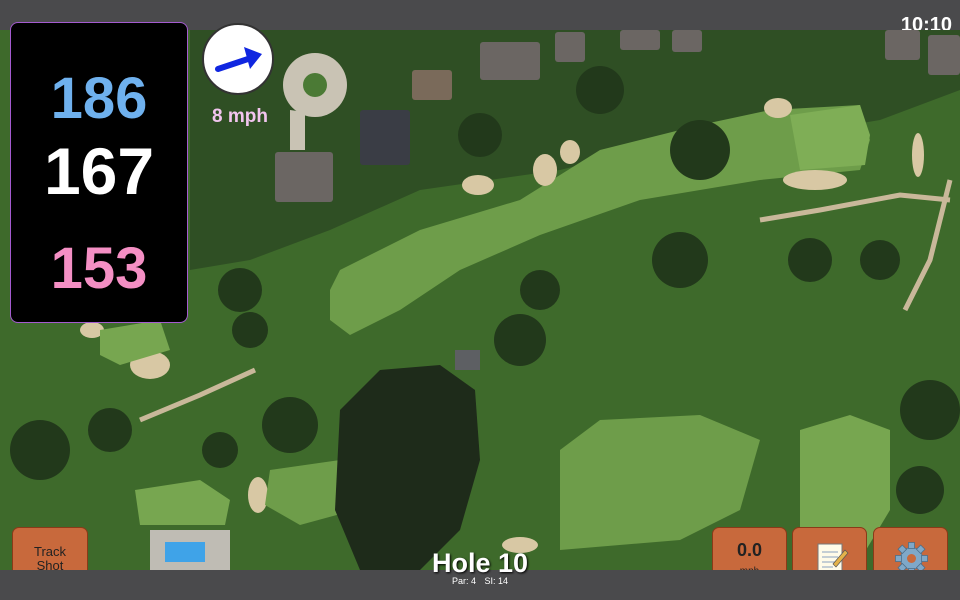  I want to click on track-shot-label: Track Shot, so click(50, 558).